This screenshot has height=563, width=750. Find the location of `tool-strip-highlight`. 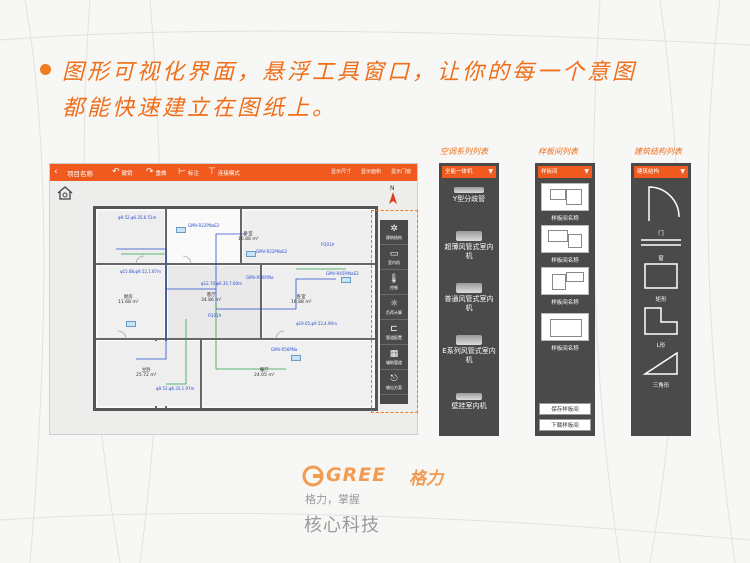

tool-strip-highlight is located at coordinates (394, 311).